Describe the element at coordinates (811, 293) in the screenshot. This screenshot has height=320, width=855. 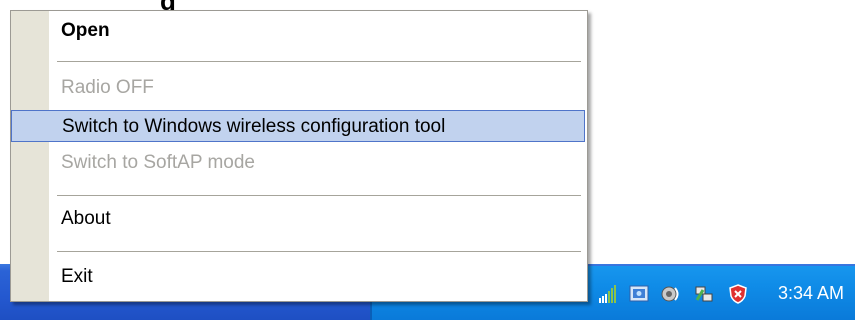
I see `taskbar-clock: 3:34 AM` at that location.